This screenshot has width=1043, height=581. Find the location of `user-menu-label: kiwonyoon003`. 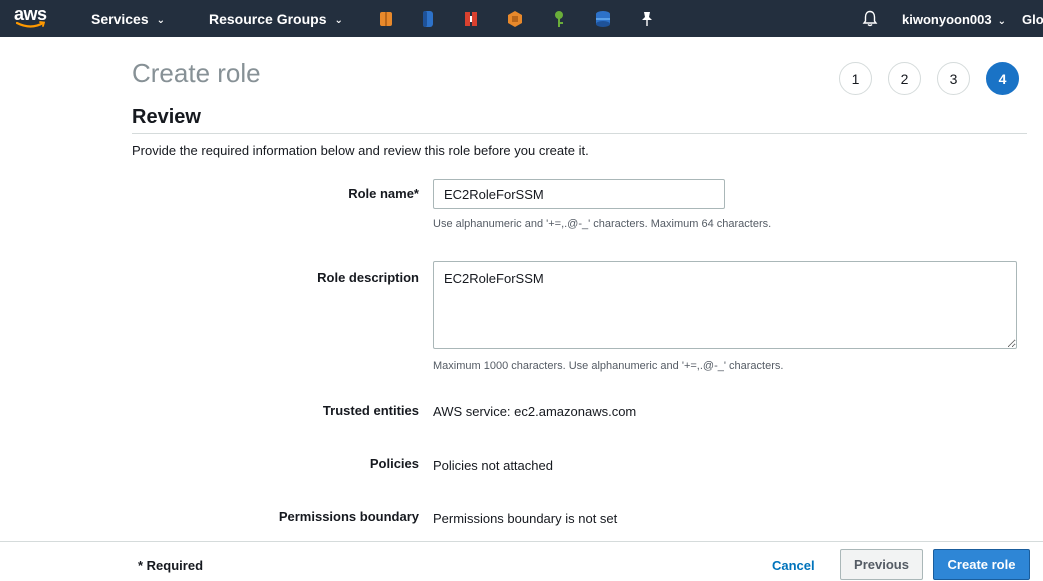

user-menu-label: kiwonyoon003 is located at coordinates (947, 19).